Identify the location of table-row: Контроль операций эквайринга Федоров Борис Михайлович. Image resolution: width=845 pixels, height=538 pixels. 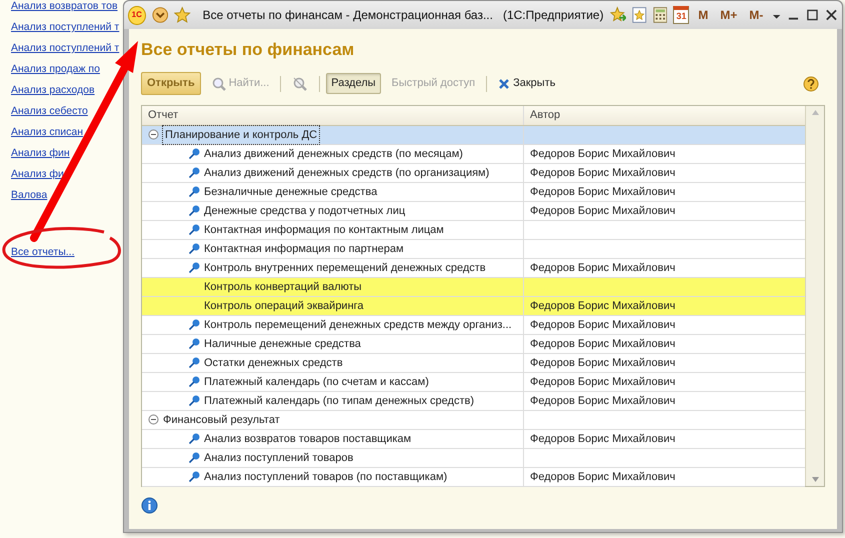
(473, 306).